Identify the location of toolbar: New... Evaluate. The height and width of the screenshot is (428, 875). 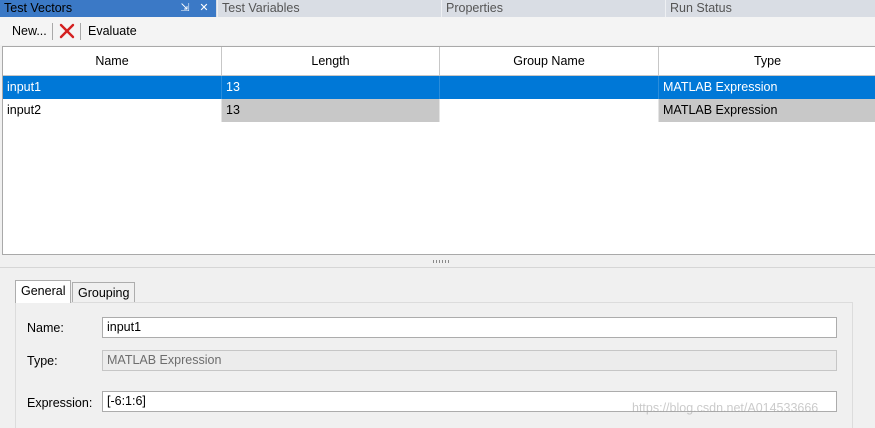
(437, 31).